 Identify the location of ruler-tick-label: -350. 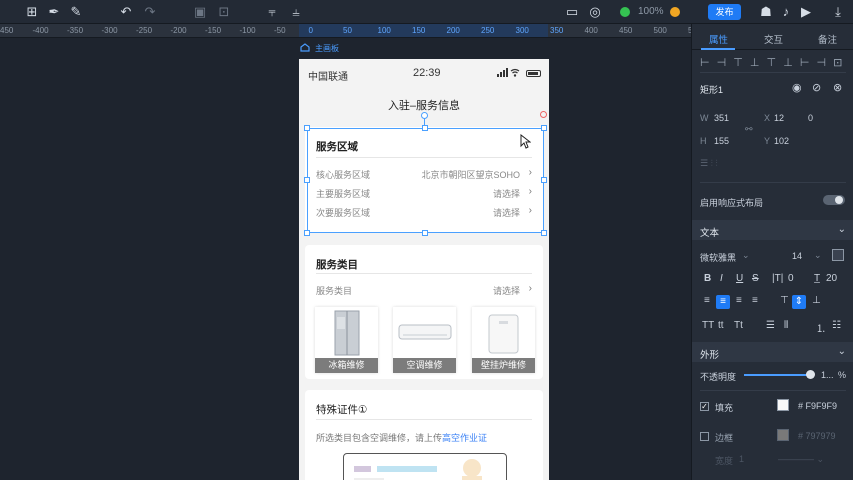
(75, 30).